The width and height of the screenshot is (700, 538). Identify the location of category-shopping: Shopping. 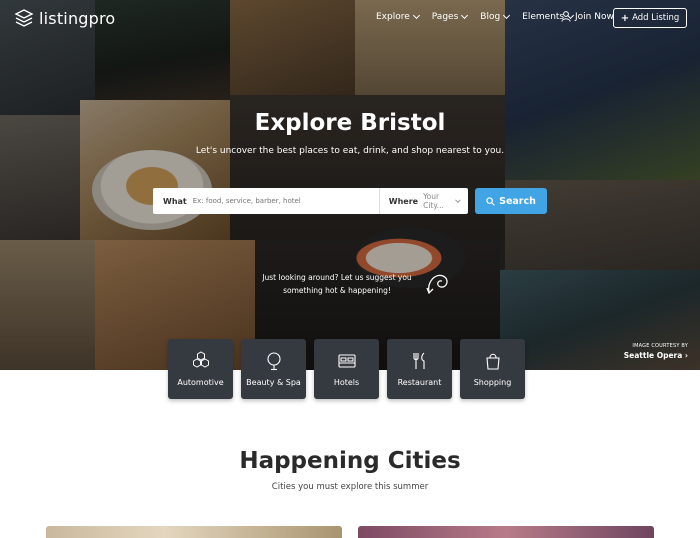
(492, 369).